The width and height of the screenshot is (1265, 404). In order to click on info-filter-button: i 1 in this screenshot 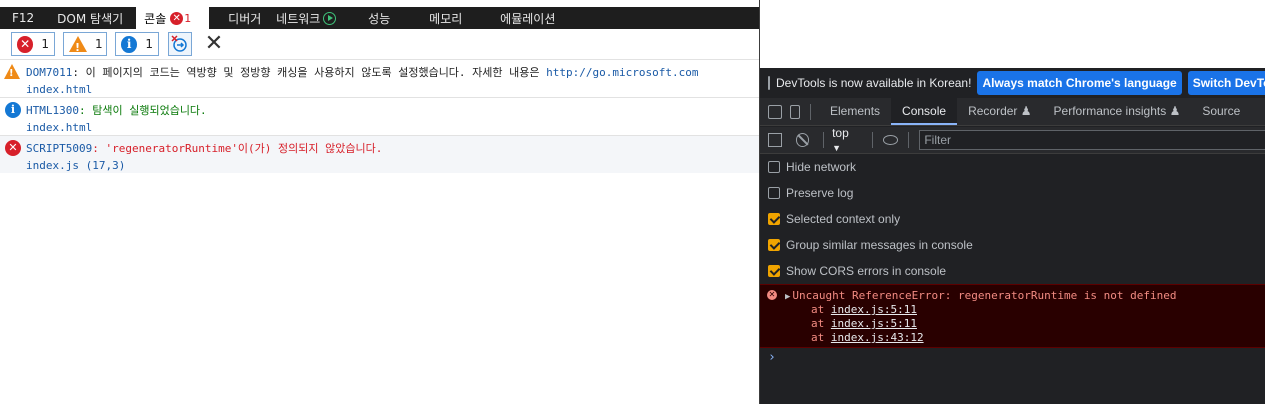, I will do `click(137, 44)`.